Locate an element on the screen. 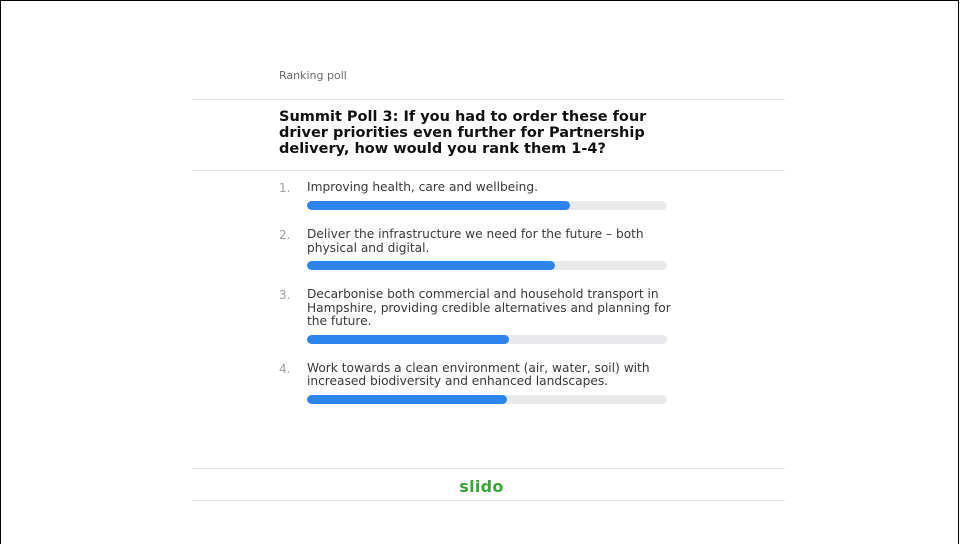 This screenshot has height=544, width=961. option-rank-number: 3. is located at coordinates (285, 295).